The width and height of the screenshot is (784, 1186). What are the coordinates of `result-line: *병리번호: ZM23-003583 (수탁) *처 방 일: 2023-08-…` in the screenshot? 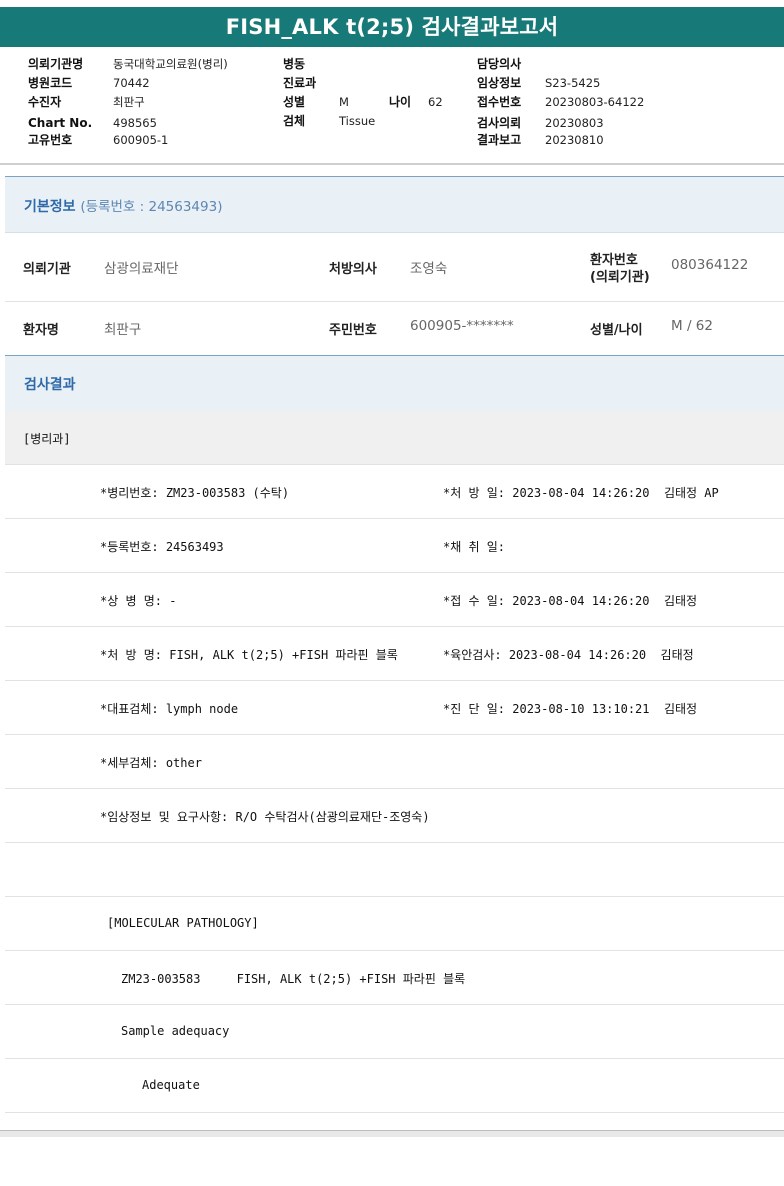 It's located at (394, 492).